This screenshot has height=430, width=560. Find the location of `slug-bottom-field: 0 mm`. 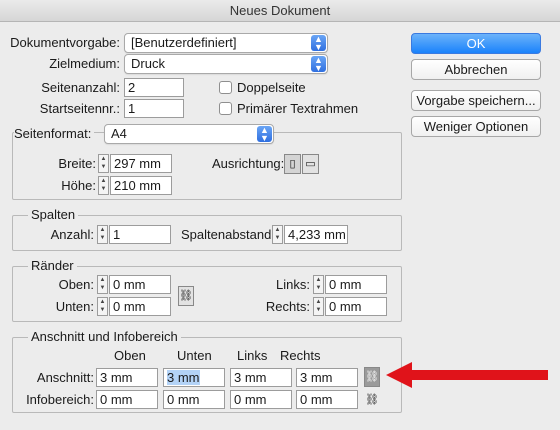

slug-bottom-field: 0 mm is located at coordinates (194, 399).